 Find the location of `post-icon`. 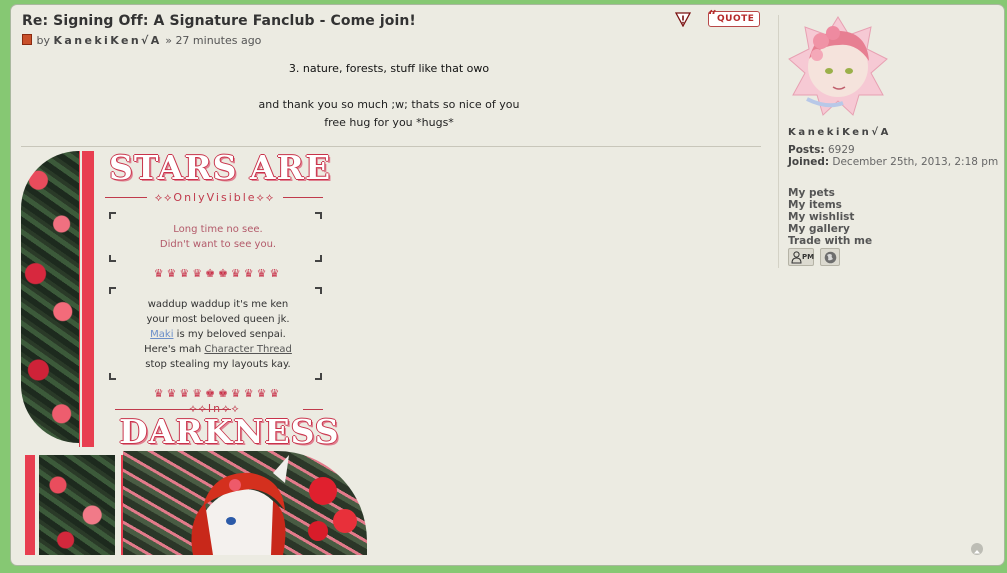

post-icon is located at coordinates (27, 39).